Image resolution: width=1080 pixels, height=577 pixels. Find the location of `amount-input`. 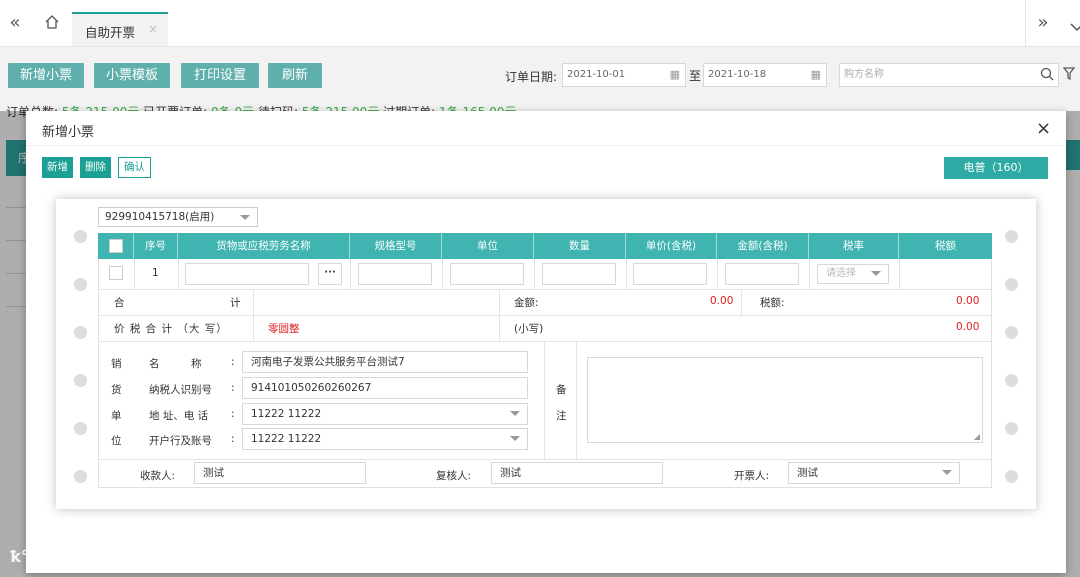

amount-input is located at coordinates (762, 274).